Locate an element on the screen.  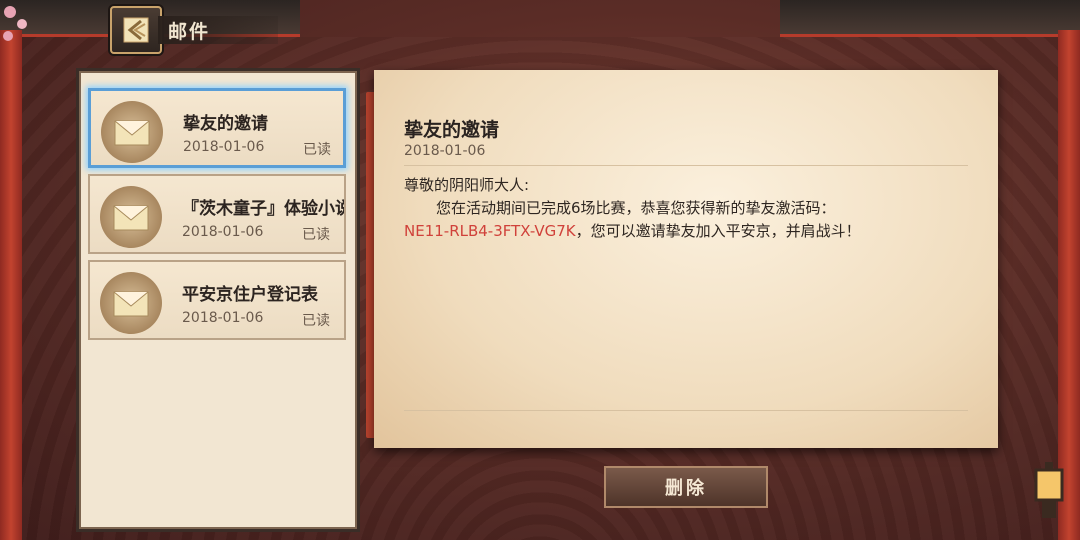
back-button is located at coordinates (136, 30).